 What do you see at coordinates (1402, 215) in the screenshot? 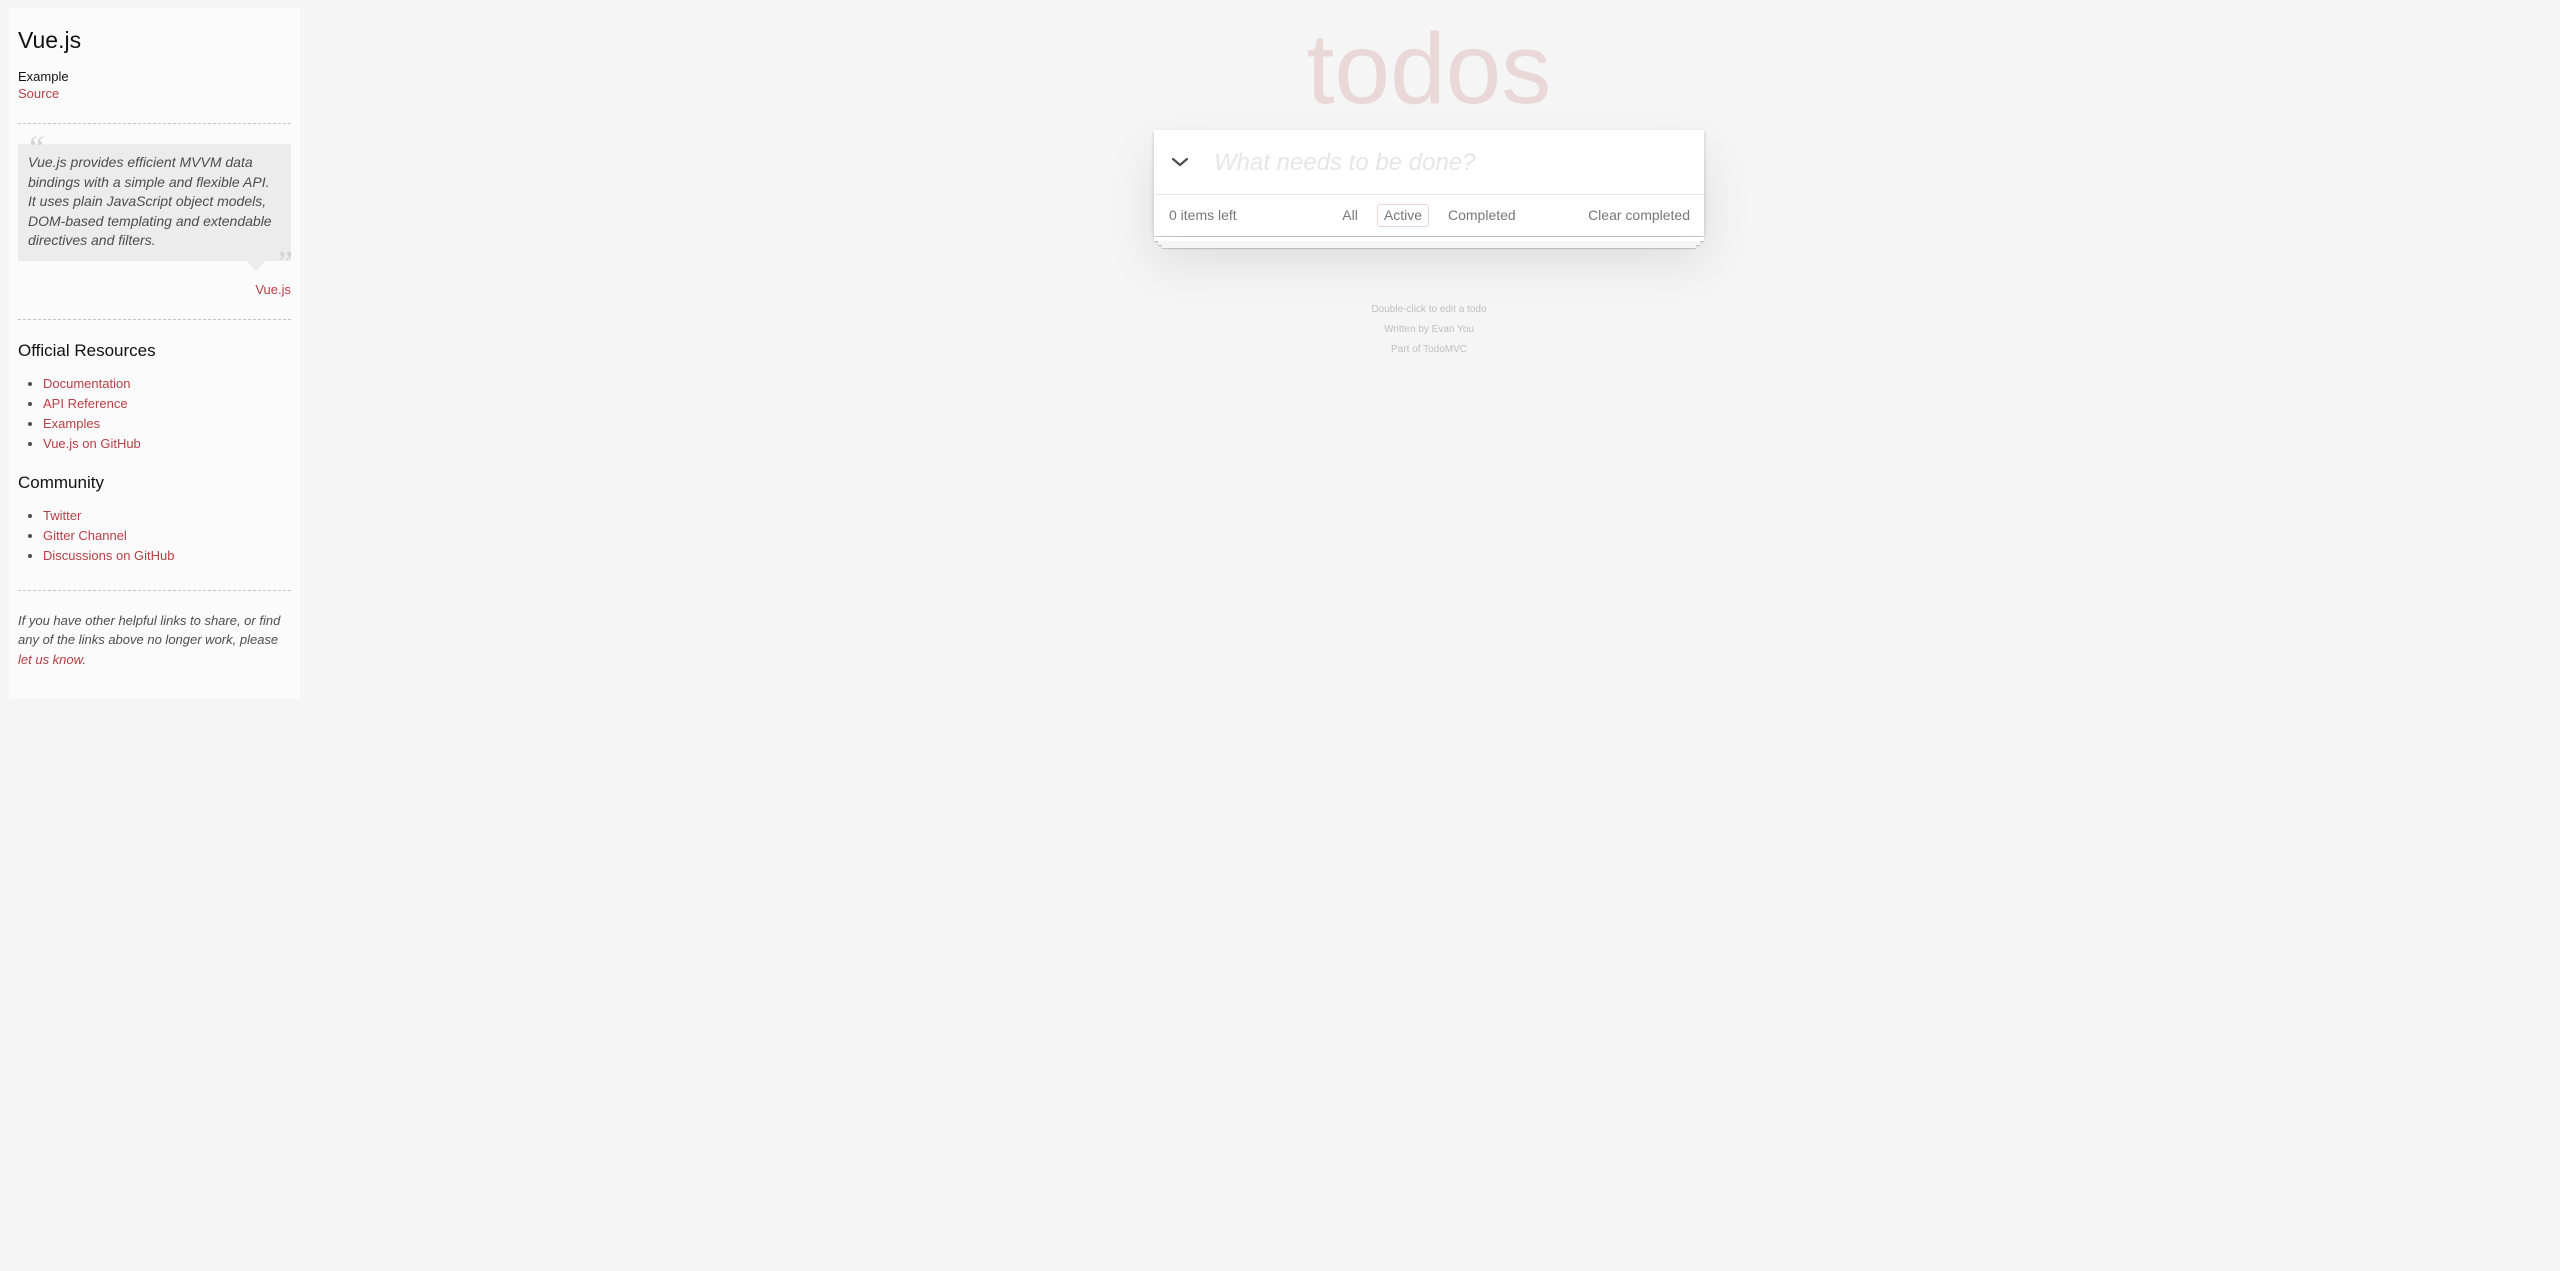
I see `filter-active: Active` at bounding box center [1402, 215].